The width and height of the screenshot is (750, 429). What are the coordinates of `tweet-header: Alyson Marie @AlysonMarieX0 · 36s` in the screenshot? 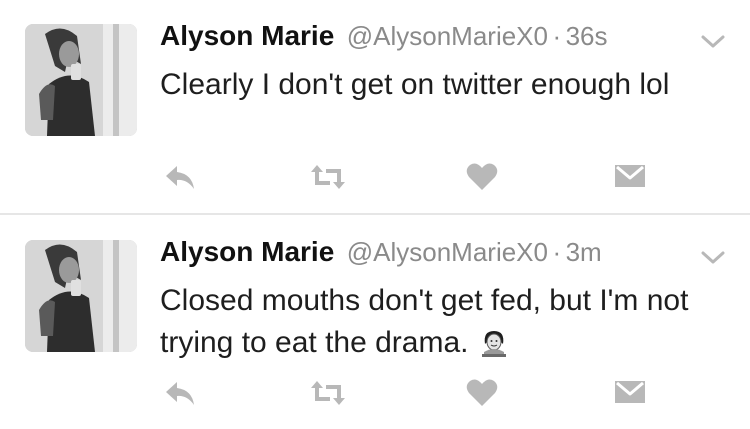 It's located at (383, 40).